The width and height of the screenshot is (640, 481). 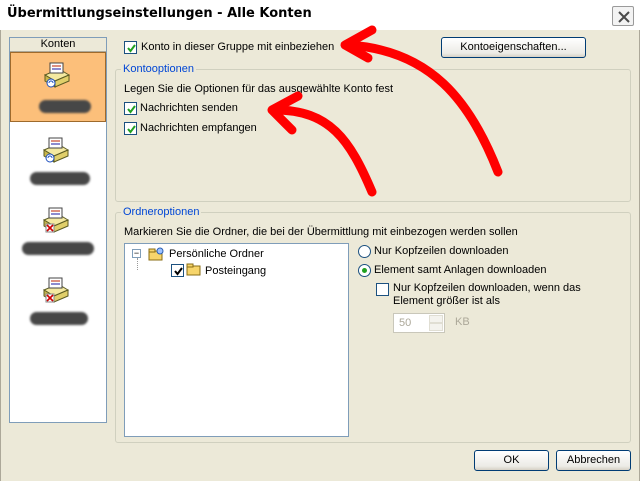 What do you see at coordinates (423, 108) in the screenshot?
I see `arrow-to-include-checkbox` at bounding box center [423, 108].